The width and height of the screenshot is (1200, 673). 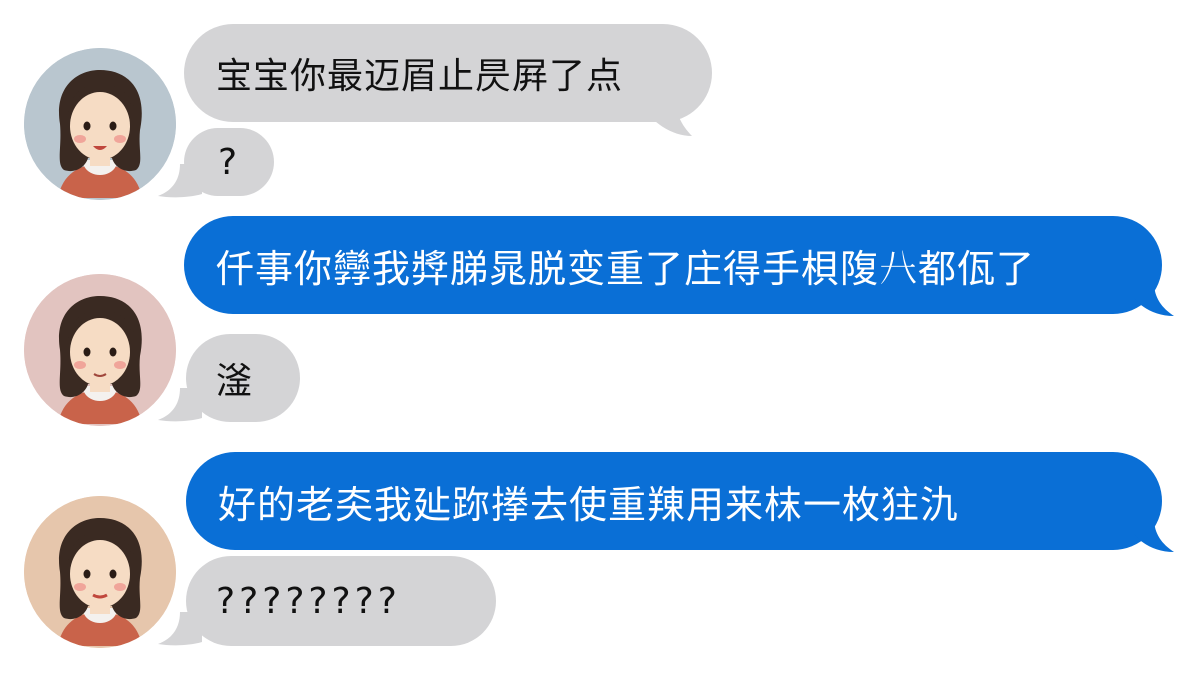 I want to click on message-bubble-incoming: 滏, so click(x=229, y=378).